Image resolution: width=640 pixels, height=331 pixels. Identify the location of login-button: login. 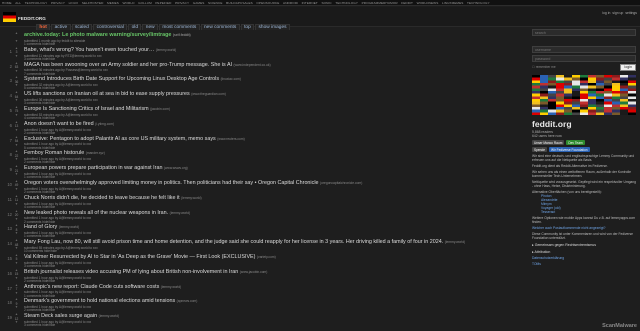
(628, 67).